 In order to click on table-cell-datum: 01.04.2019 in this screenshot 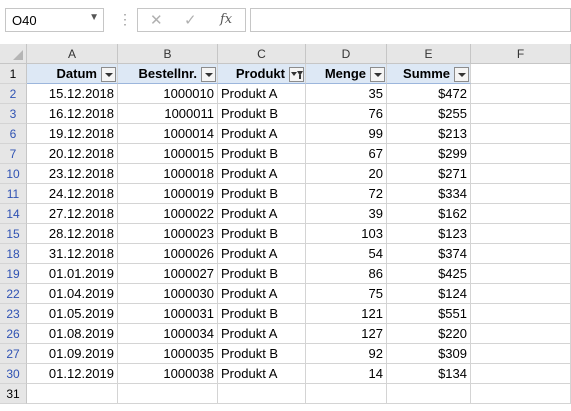, I will do `click(72, 294)`.